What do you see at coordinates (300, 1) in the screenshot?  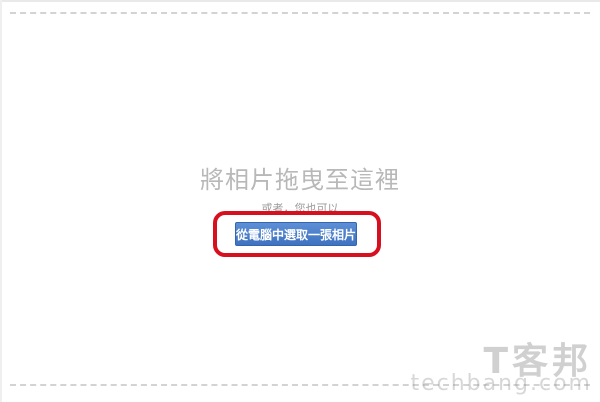 I see `top-border` at bounding box center [300, 1].